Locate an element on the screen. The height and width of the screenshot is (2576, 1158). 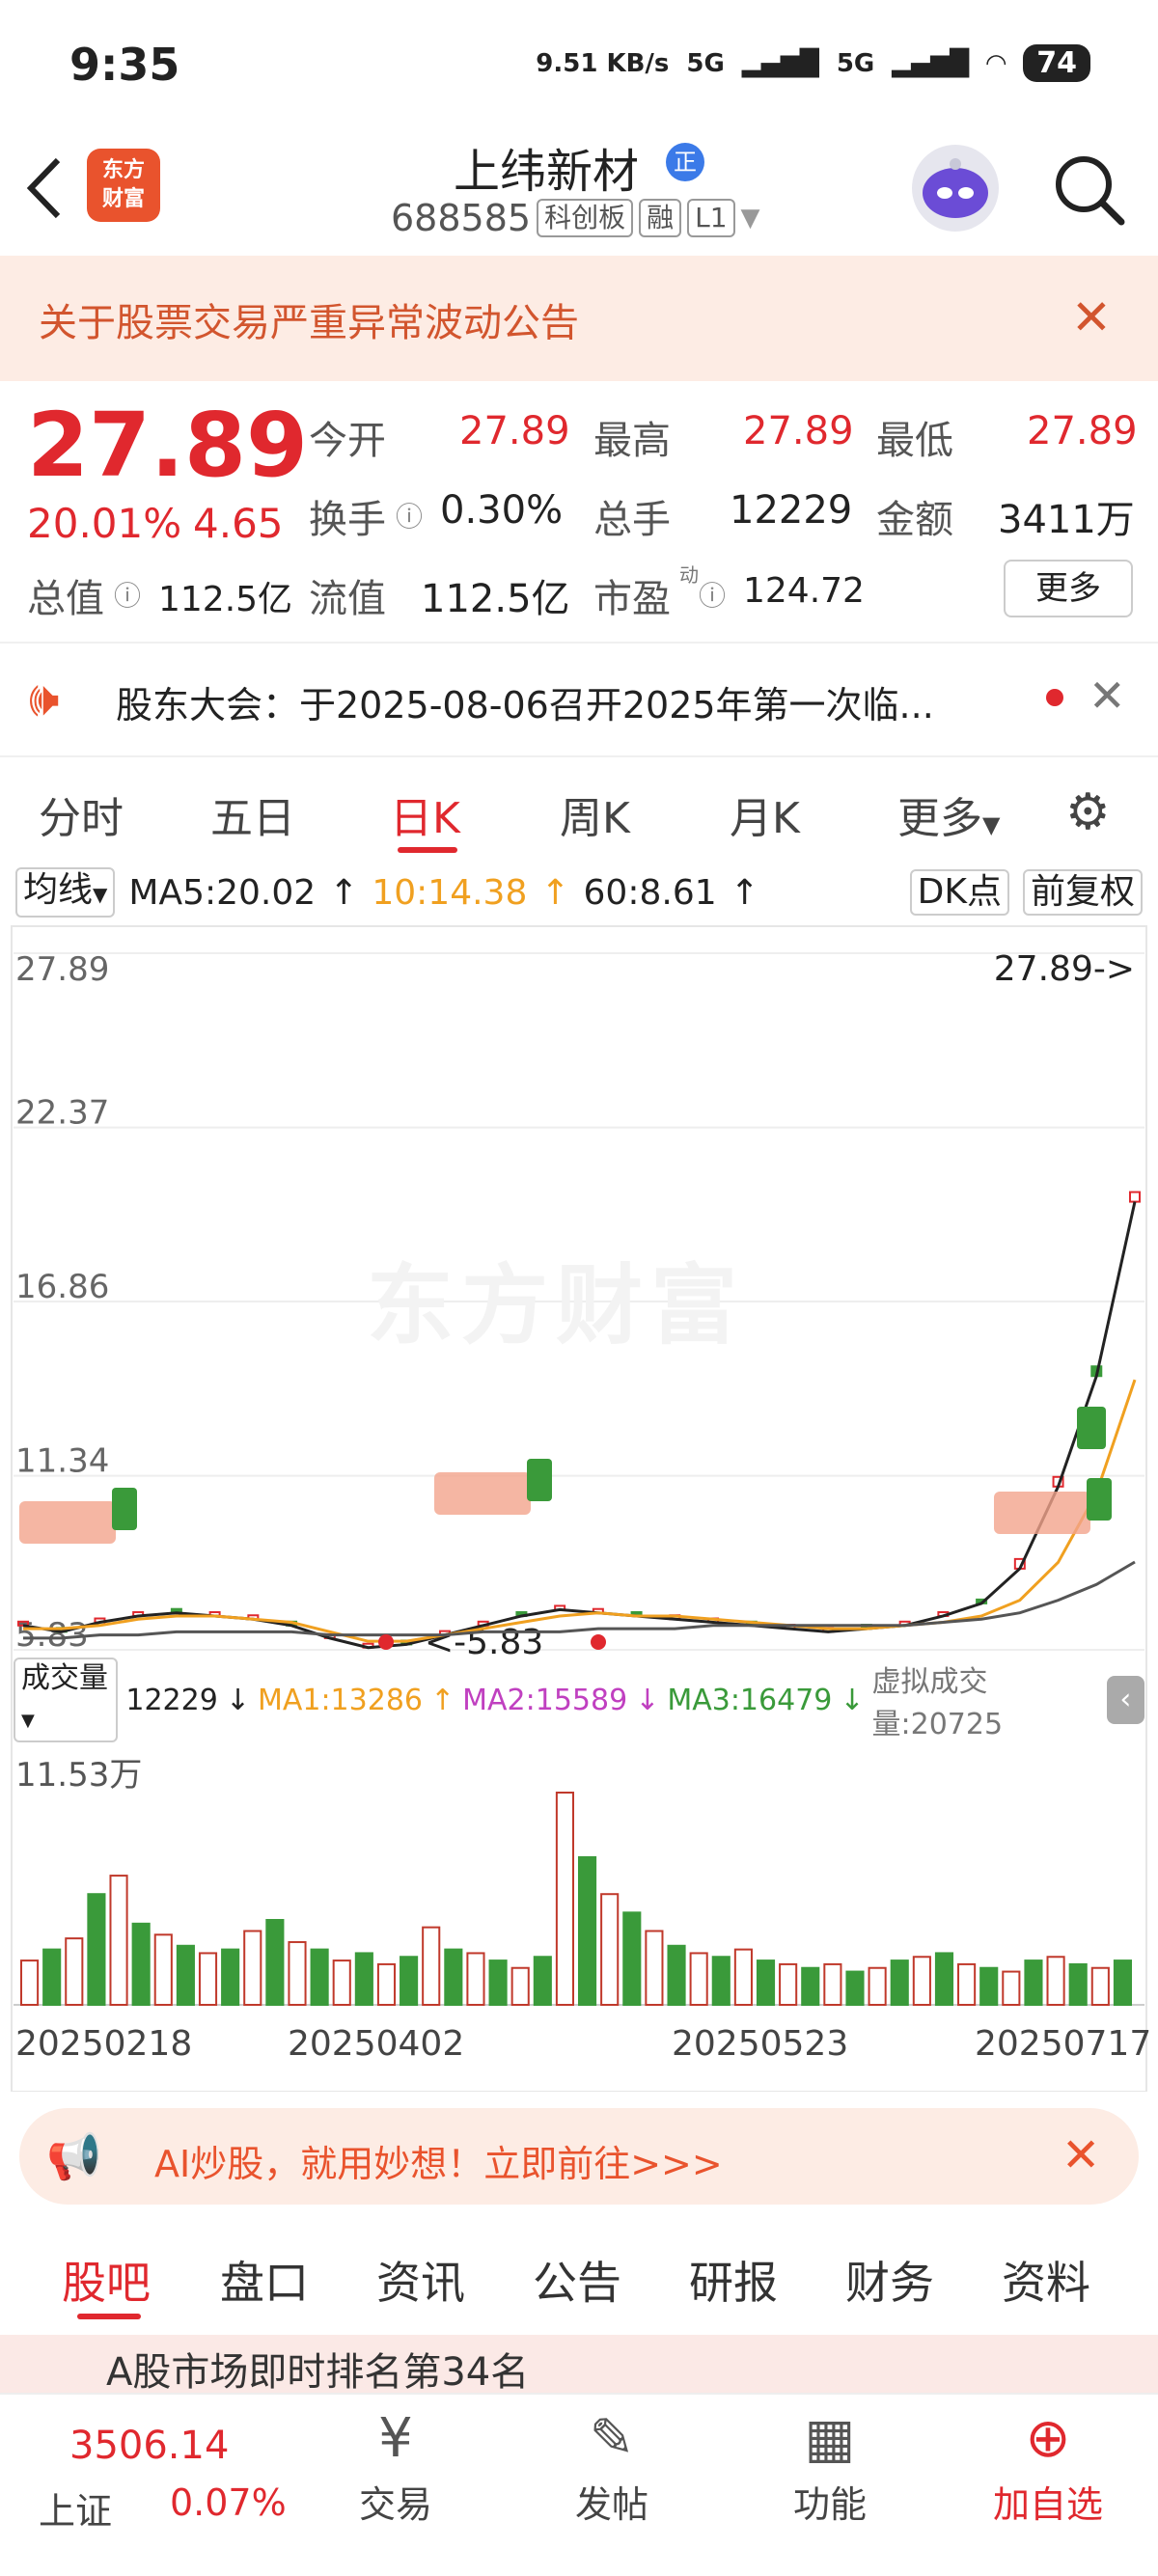
tab-daily-k: 日K is located at coordinates (425, 814).